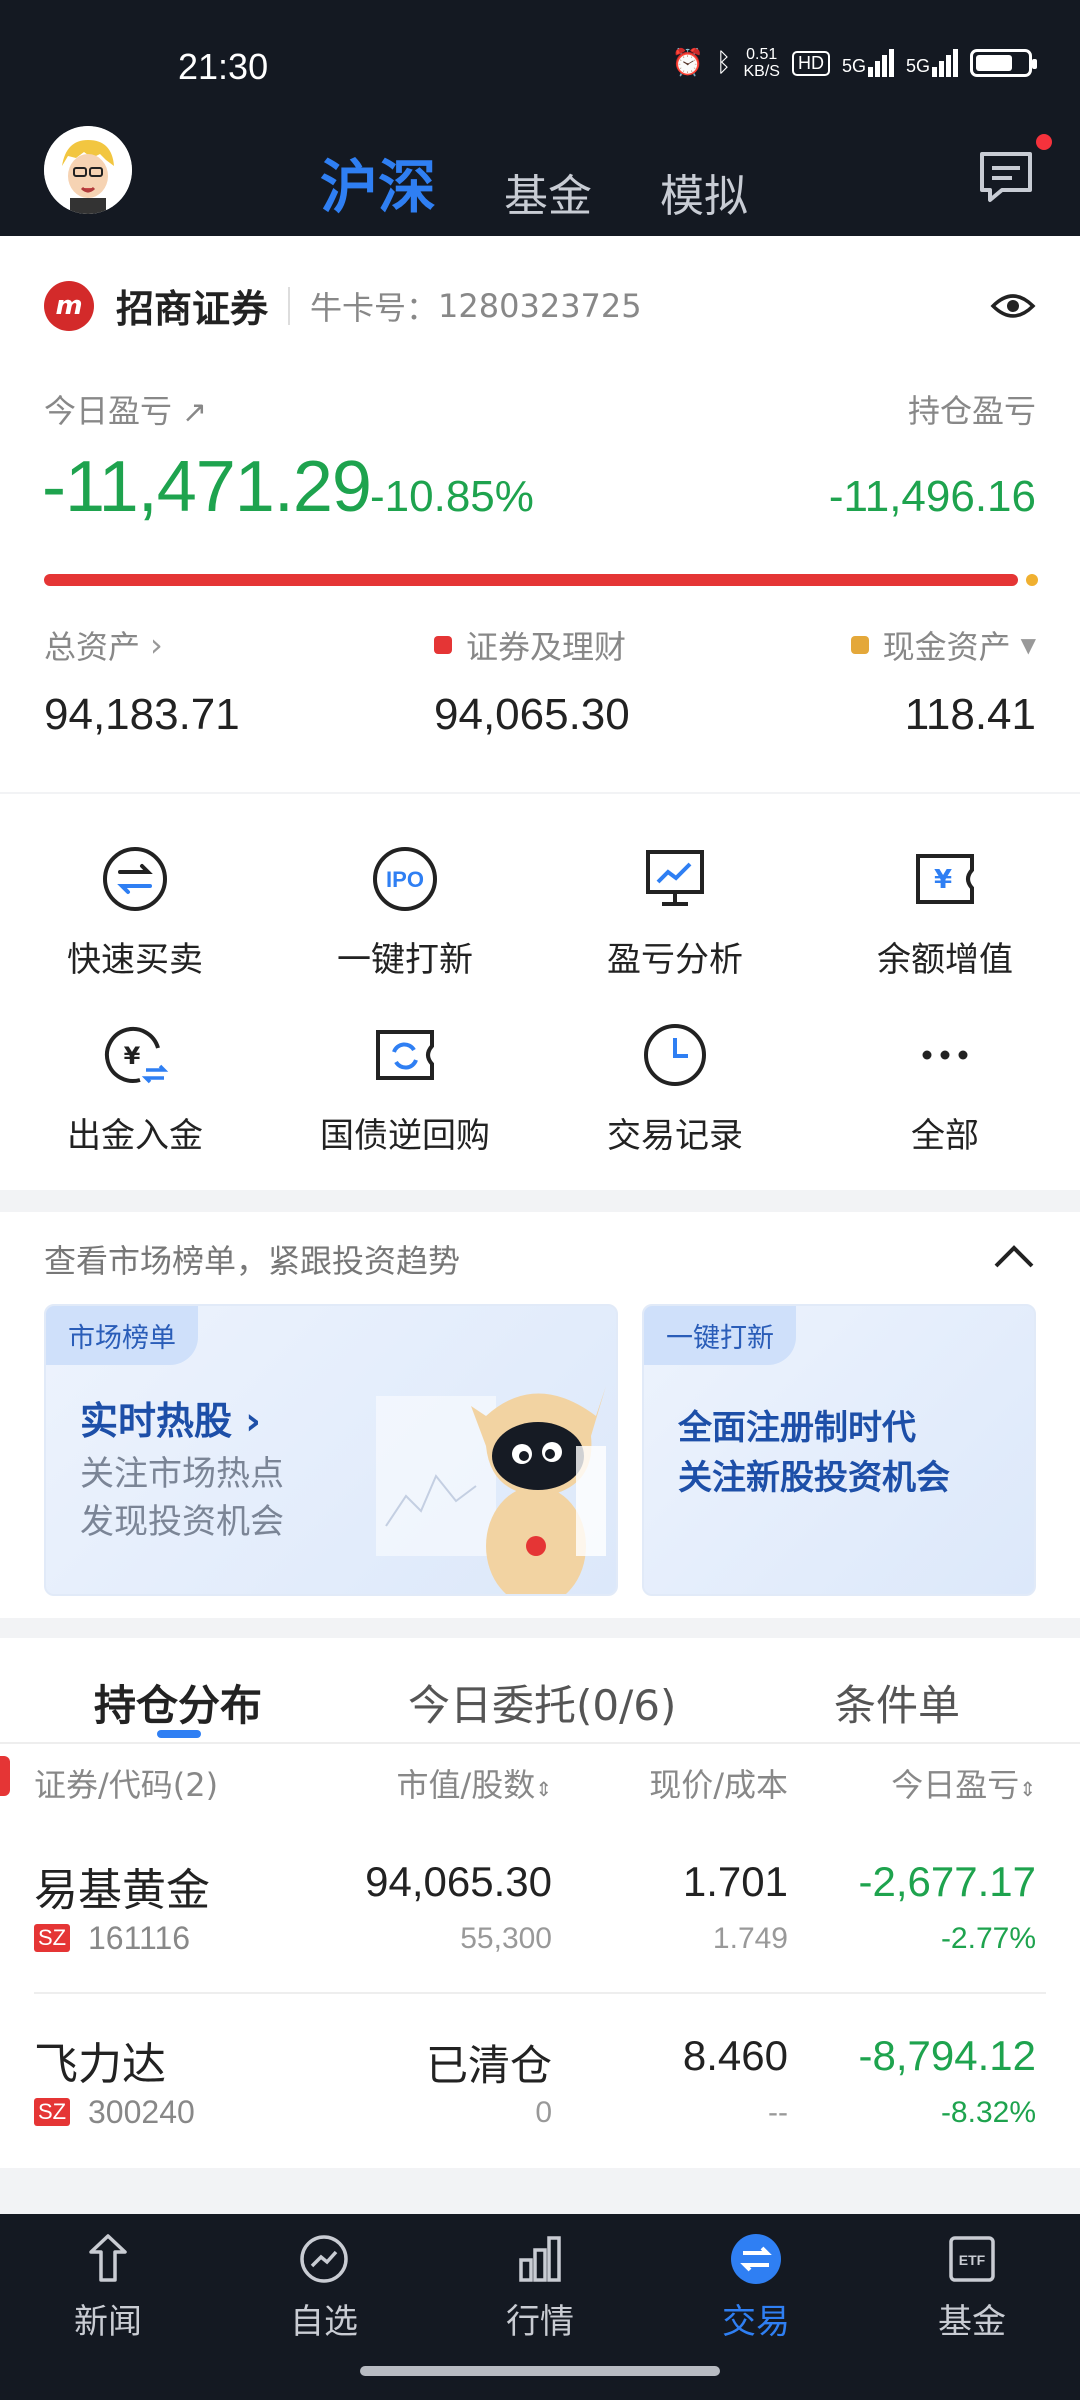  What do you see at coordinates (897, 1702) in the screenshot?
I see `tab-conditional-orders: 条件单` at bounding box center [897, 1702].